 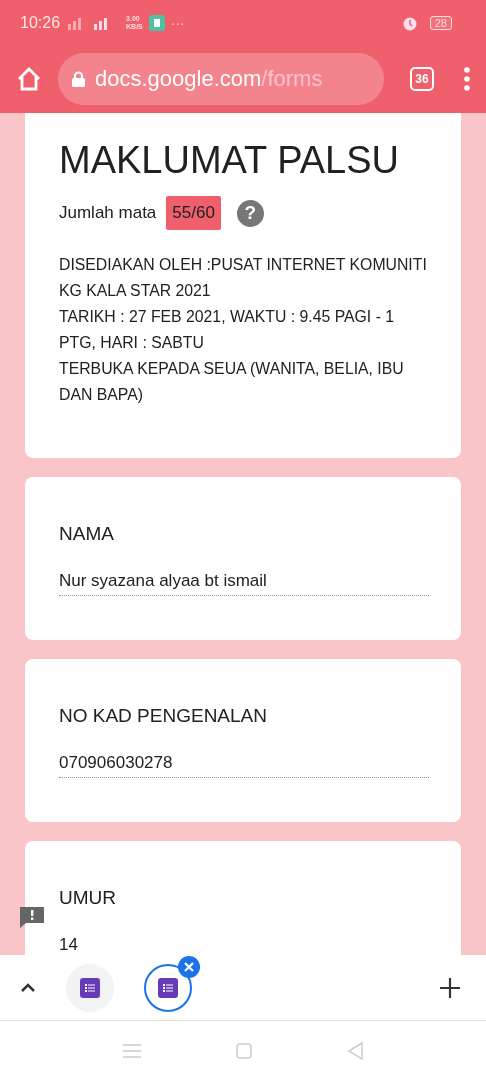 I want to click on clock-time: 10:26, so click(x=40, y=22).